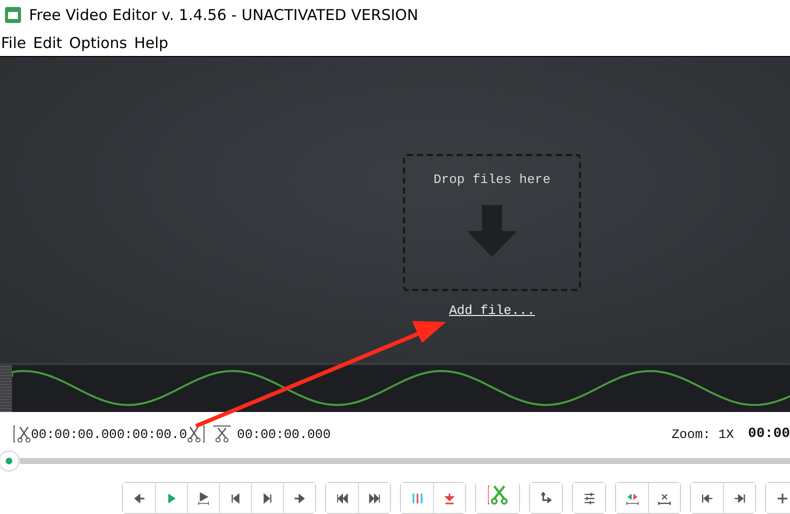  Describe the element at coordinates (78, 434) in the screenshot. I see `selection-start-time: 00:00:00.000` at that location.